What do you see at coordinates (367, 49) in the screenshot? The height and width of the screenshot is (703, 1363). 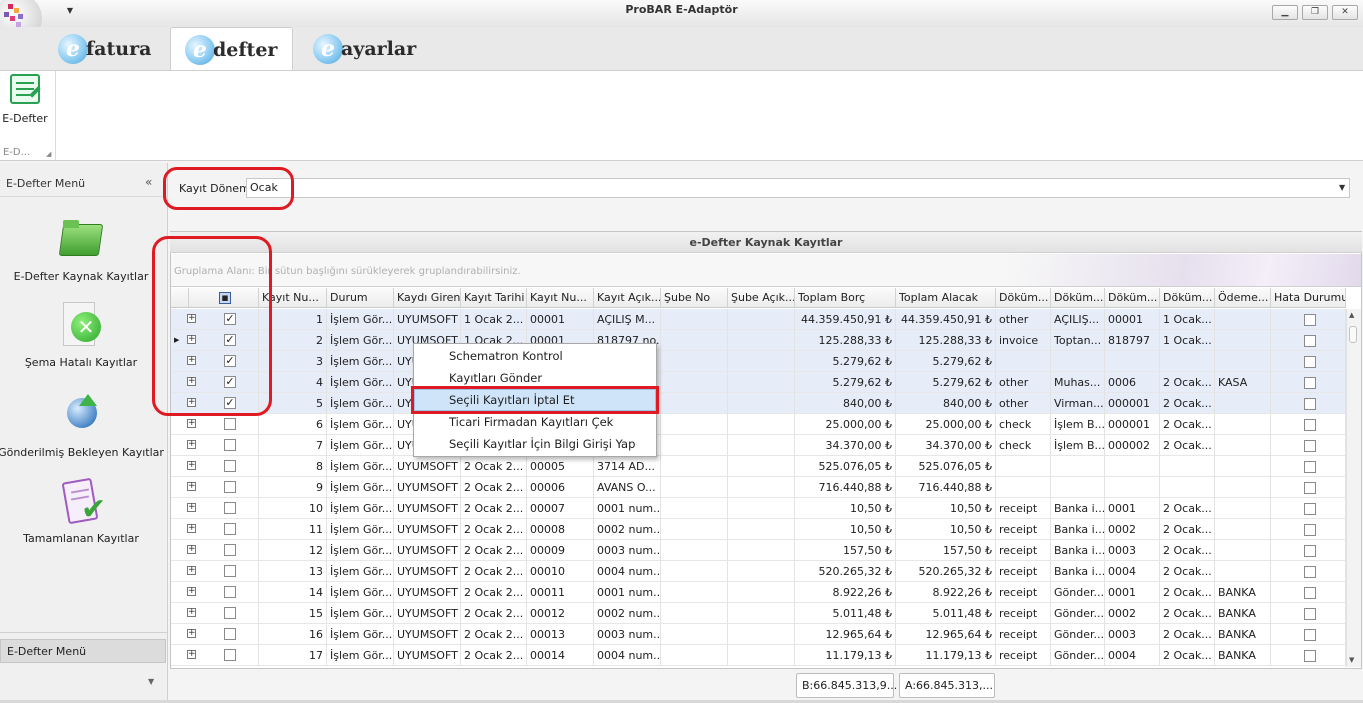 I see `tab-eayarlar: e ayarlar` at bounding box center [367, 49].